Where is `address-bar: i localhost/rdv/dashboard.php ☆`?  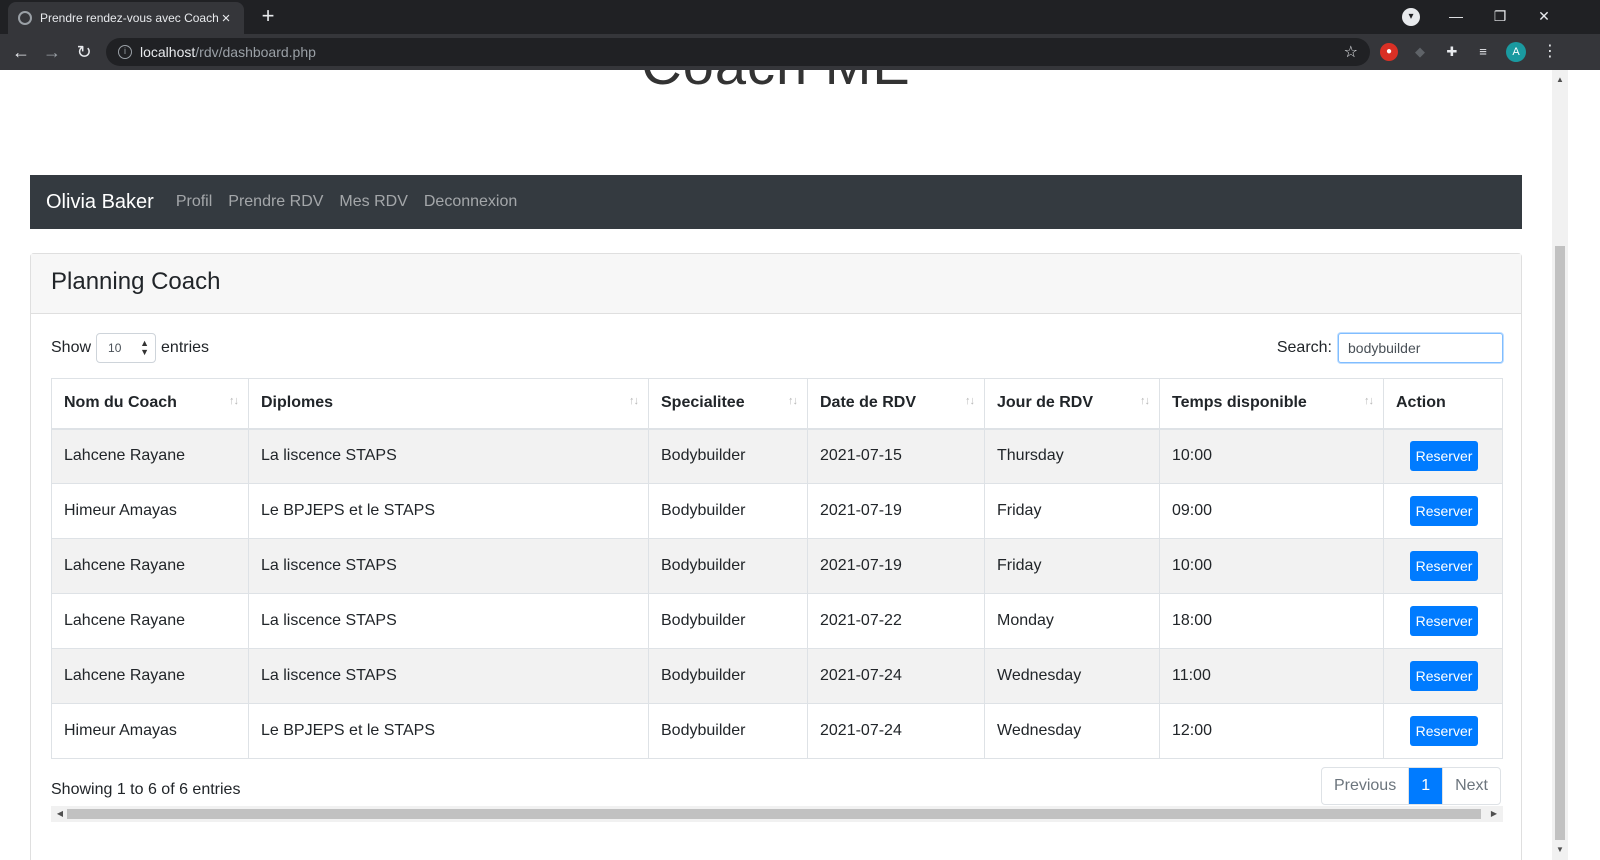
address-bar: i localhost/rdv/dashboard.php ☆ is located at coordinates (738, 52).